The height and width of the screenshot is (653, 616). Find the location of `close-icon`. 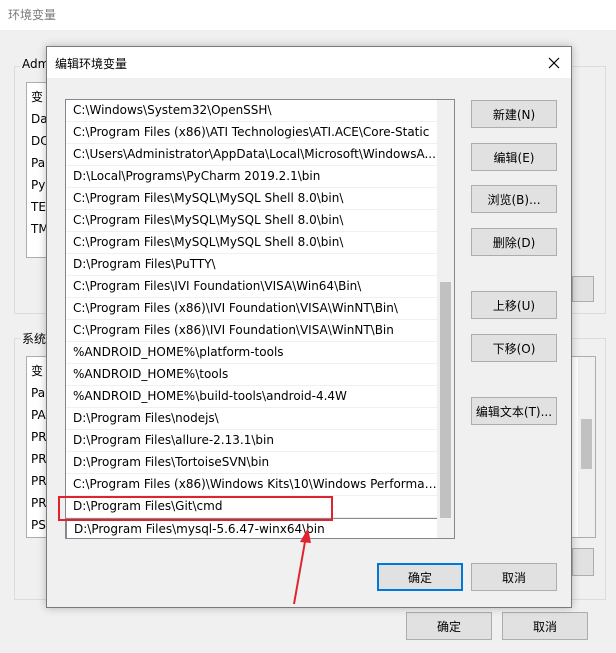

close-icon is located at coordinates (554, 63).